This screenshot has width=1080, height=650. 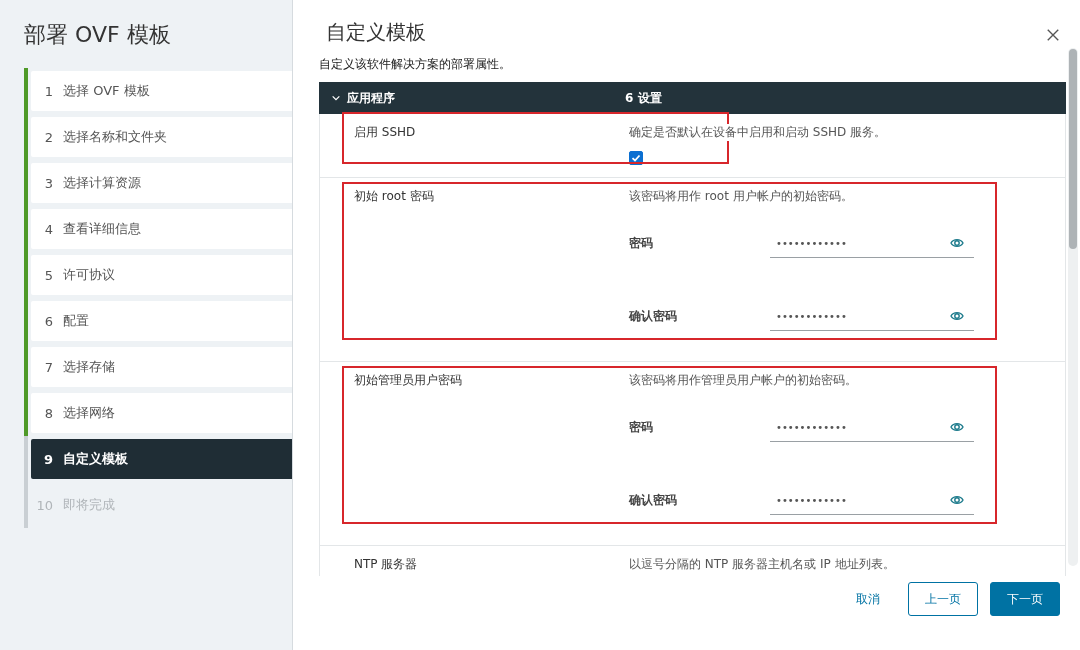 I want to click on group-title: 应用程序, so click(x=371, y=98).